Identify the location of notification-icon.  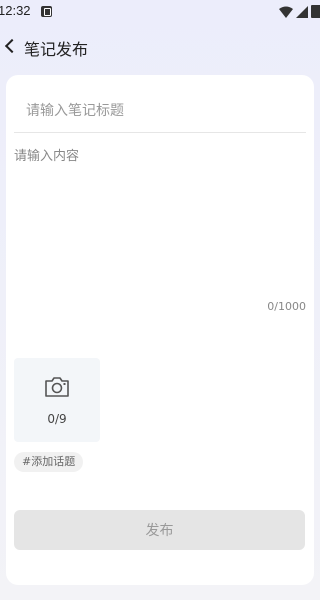
(46, 11).